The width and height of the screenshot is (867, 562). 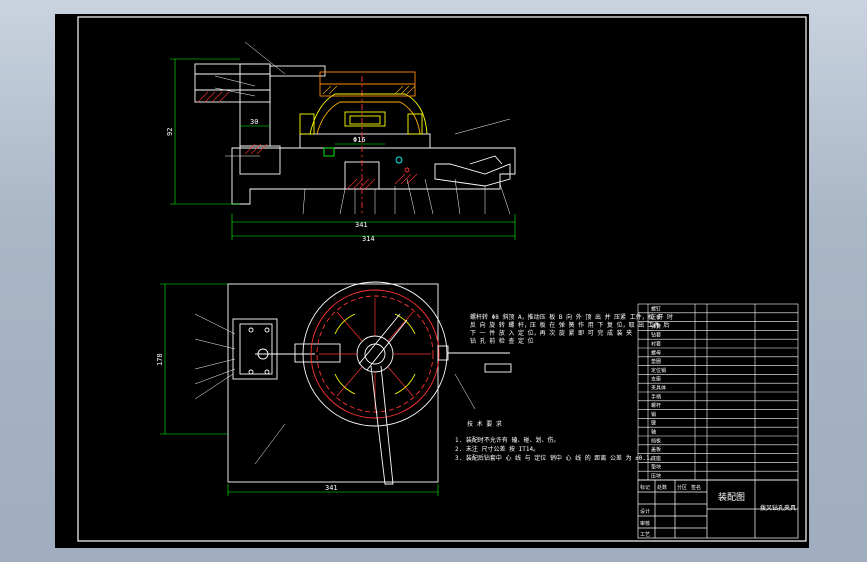 What do you see at coordinates (656, 396) in the screenshot?
I see `bom-item-label: 手柄` at bounding box center [656, 396].